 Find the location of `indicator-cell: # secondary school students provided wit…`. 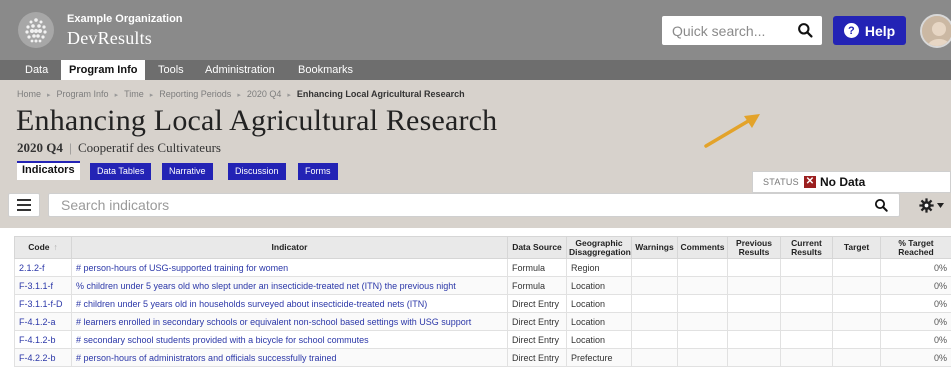

indicator-cell: # secondary school students provided wit… is located at coordinates (289, 339).